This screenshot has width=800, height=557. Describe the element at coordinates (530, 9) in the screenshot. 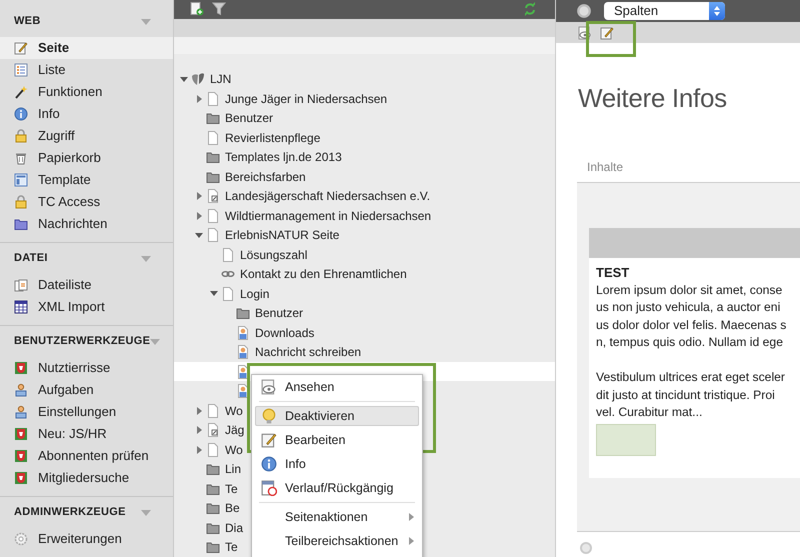

I see `refresh-icon` at that location.